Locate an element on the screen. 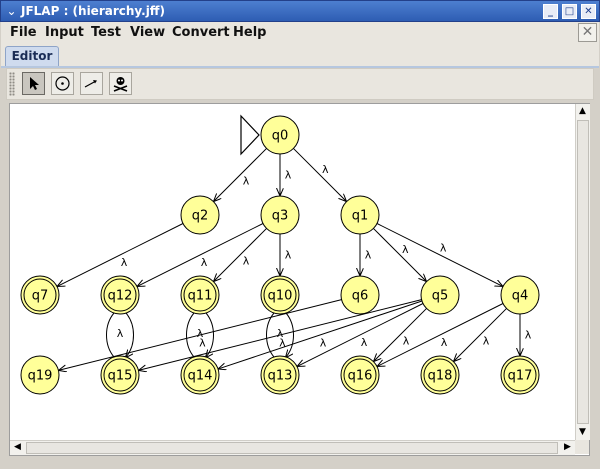 Image resolution: width=600 pixels, height=469 pixels. state-q15: q15 is located at coordinates (120, 375).